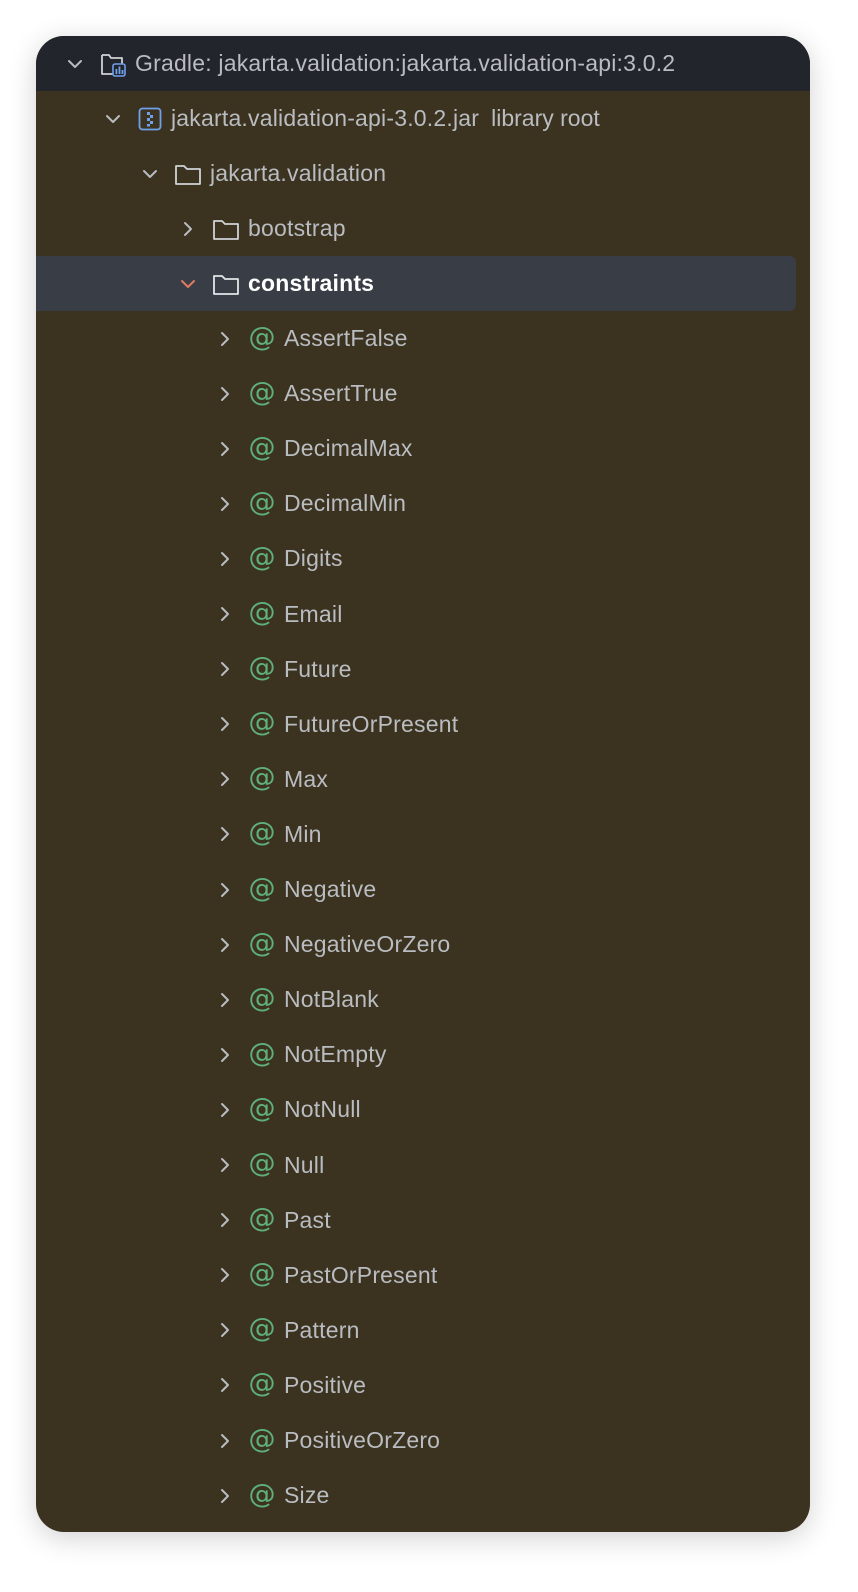 The image size is (858, 1592). What do you see at coordinates (423, 1220) in the screenshot?
I see `tree-node-annotation: @ Past` at bounding box center [423, 1220].